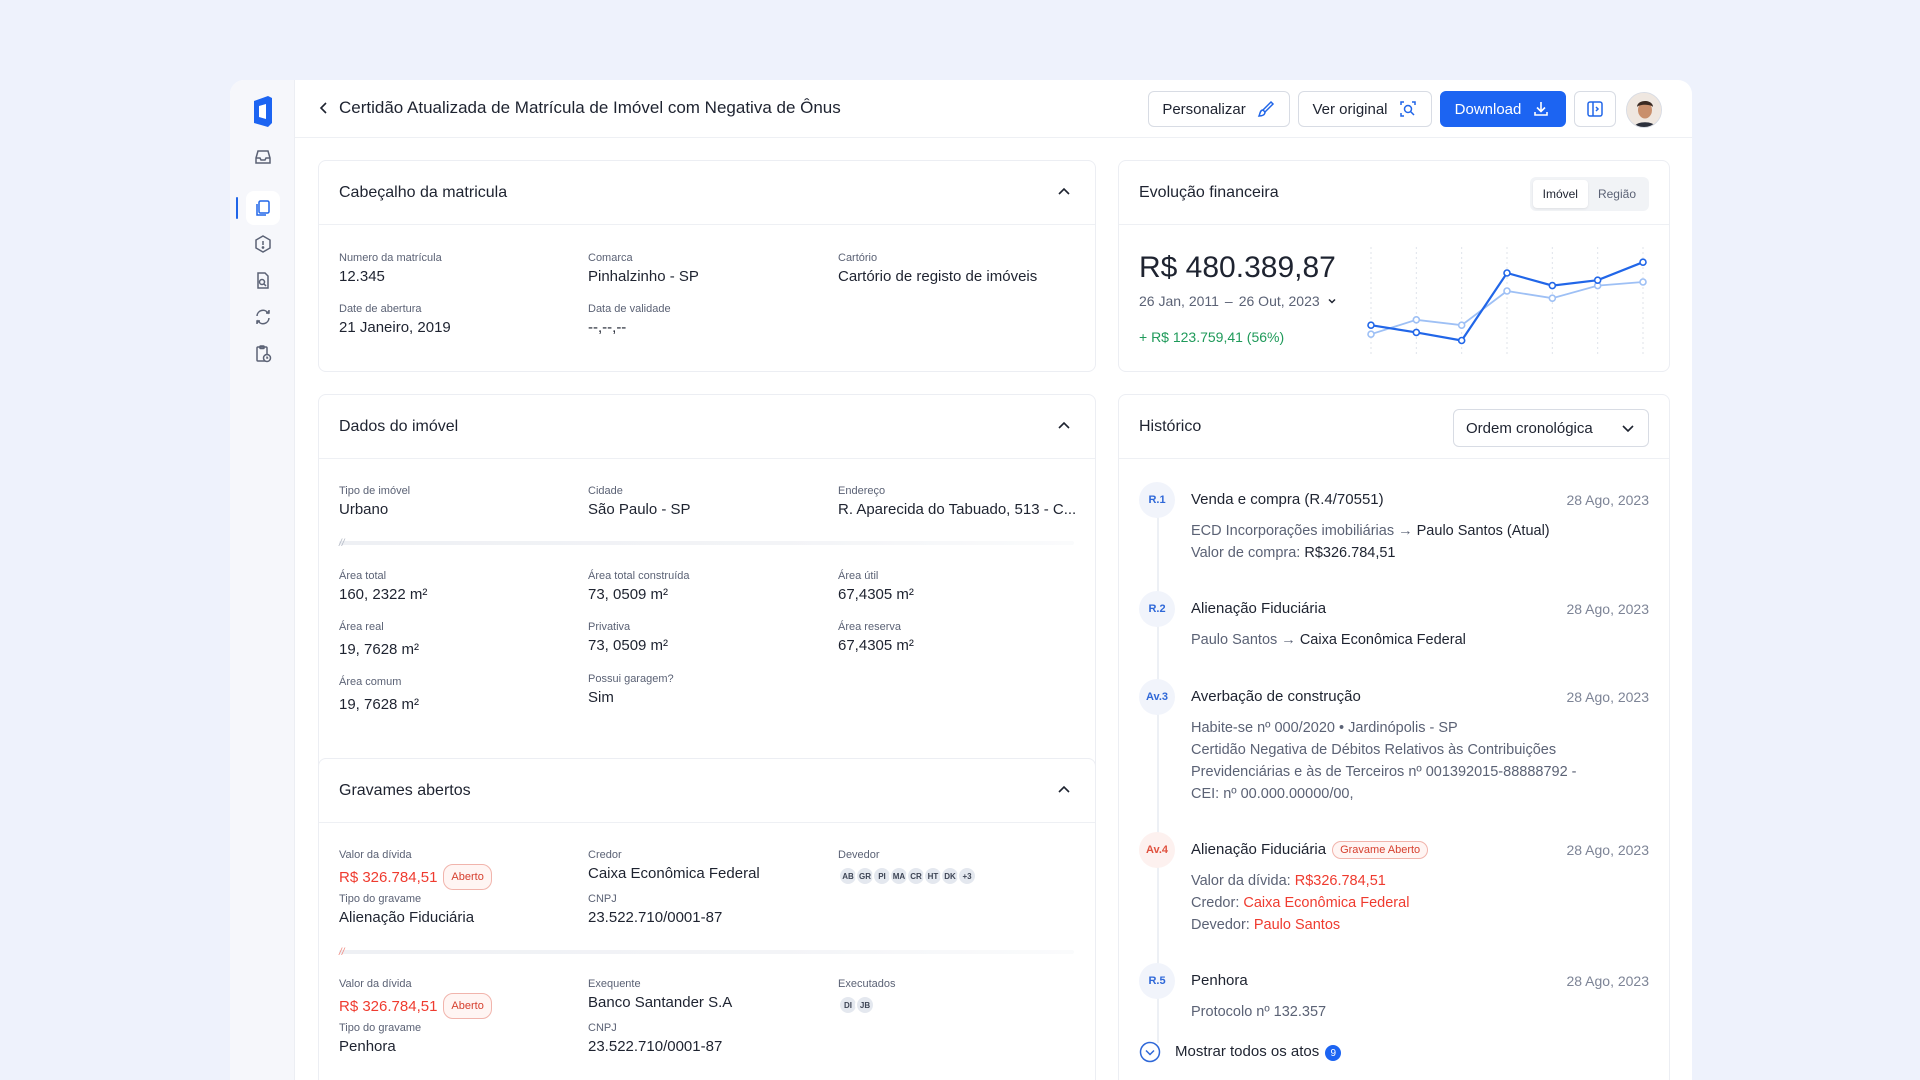 The width and height of the screenshot is (1920, 1080). Describe the element at coordinates (1259, 1012) in the screenshot. I see `event-details: Protocolo nº 132.357` at that location.